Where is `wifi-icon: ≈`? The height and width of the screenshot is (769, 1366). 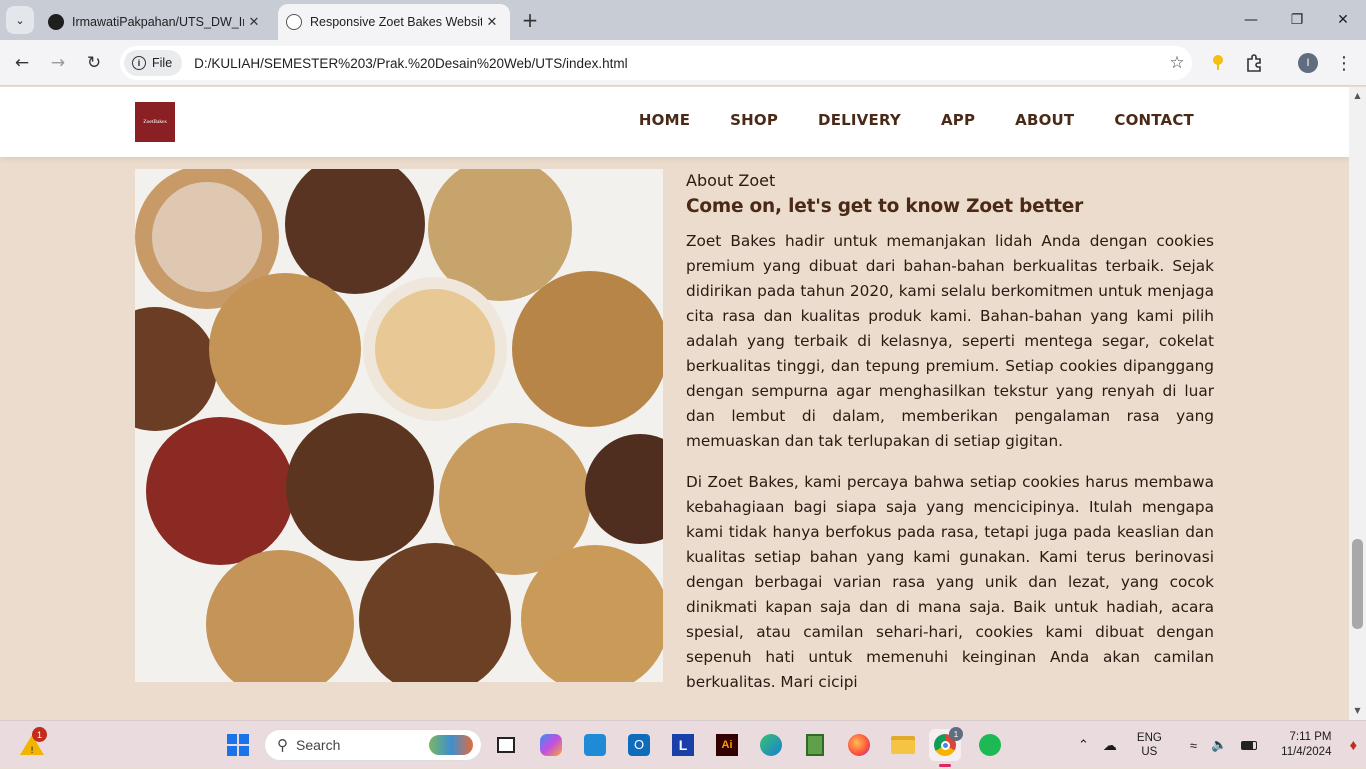
wifi-icon: ≈ is located at coordinates (1193, 745).